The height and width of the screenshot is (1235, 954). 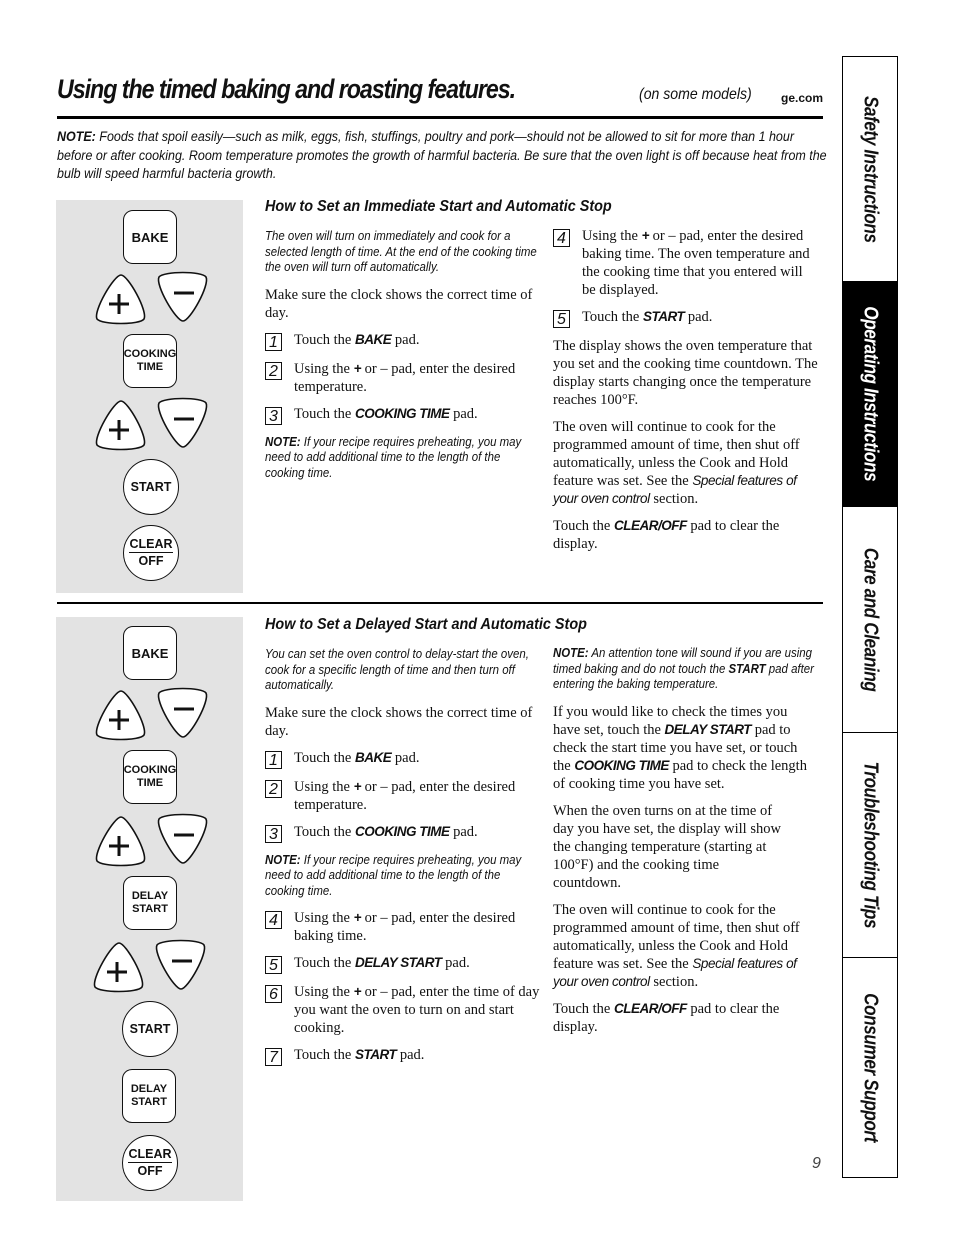 I want to click on tab-consumer-support: Consumer Support, so click(x=870, y=1067).